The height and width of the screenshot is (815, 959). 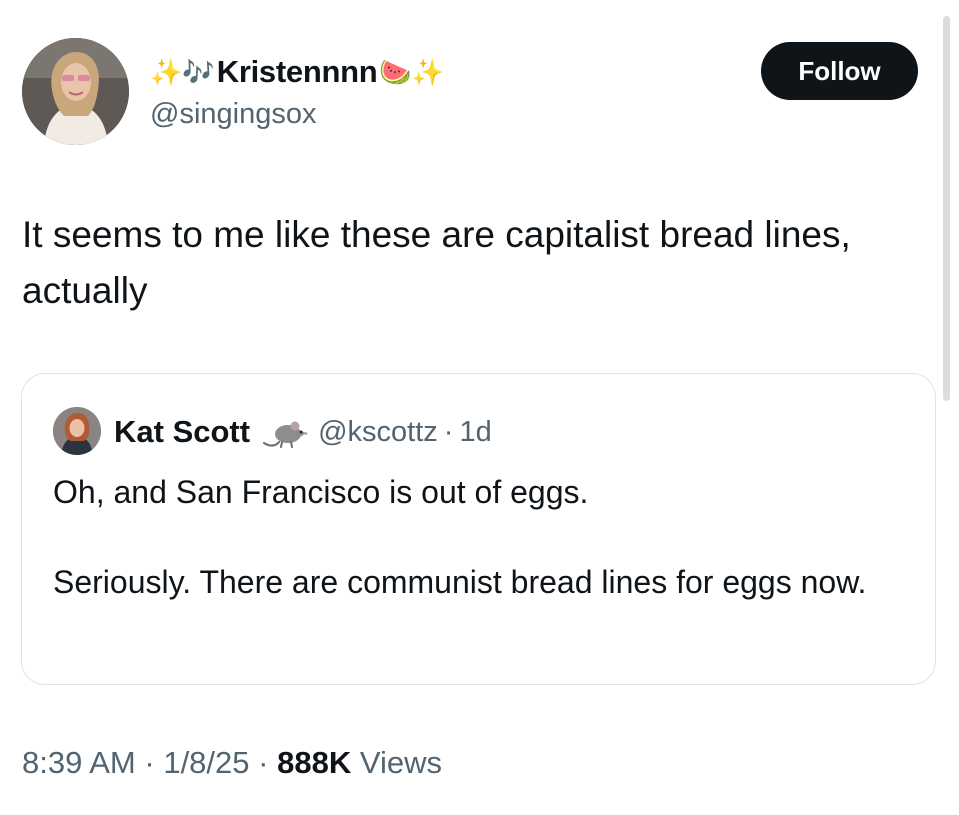 I want to click on author-name-row: ✨ 🎶 Kristennnn 🍉 ✨, so click(x=297, y=72).